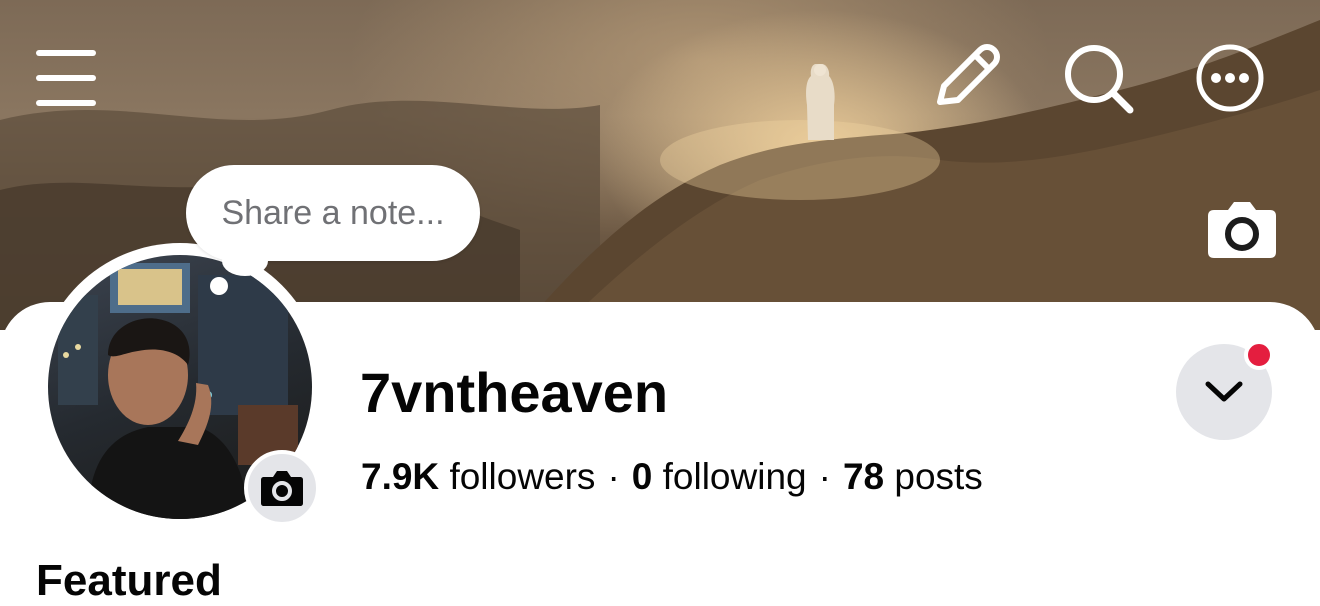 The width and height of the screenshot is (1320, 606). Describe the element at coordinates (938, 476) in the screenshot. I see `posts-label: posts` at that location.